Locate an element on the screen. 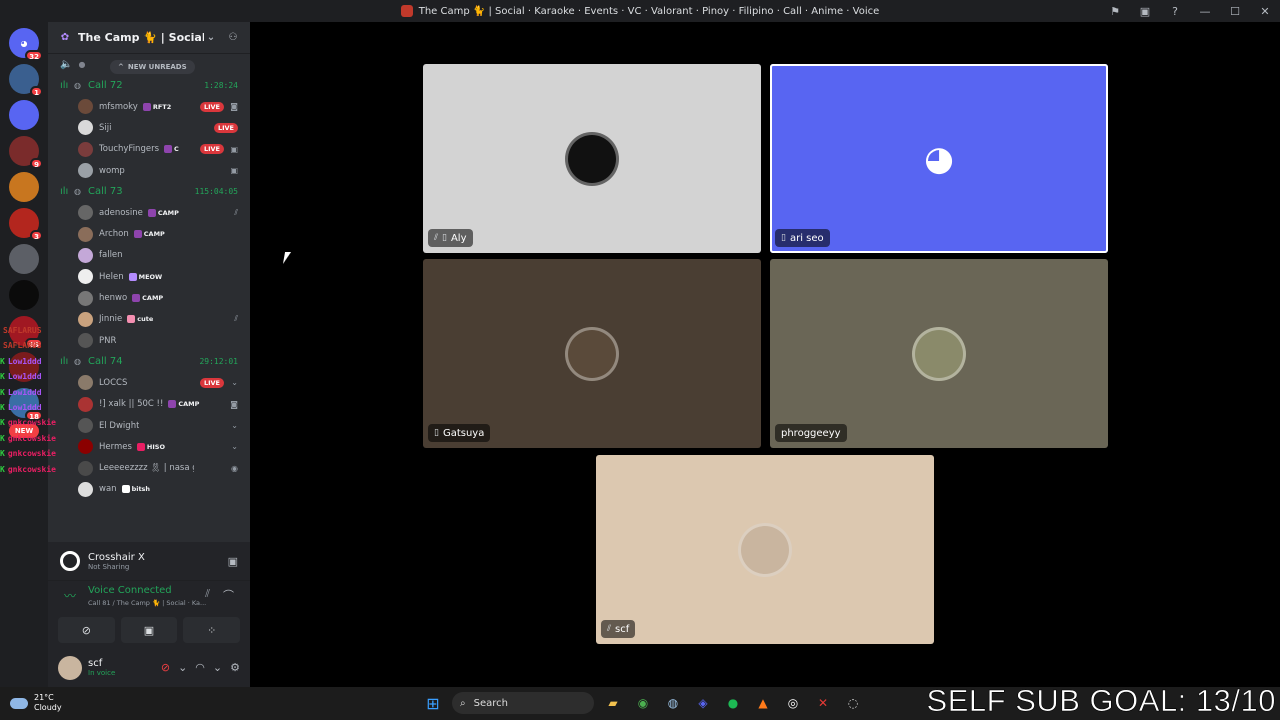 The image size is (1280, 720). headphones-icon: ◠ is located at coordinates (200, 667).